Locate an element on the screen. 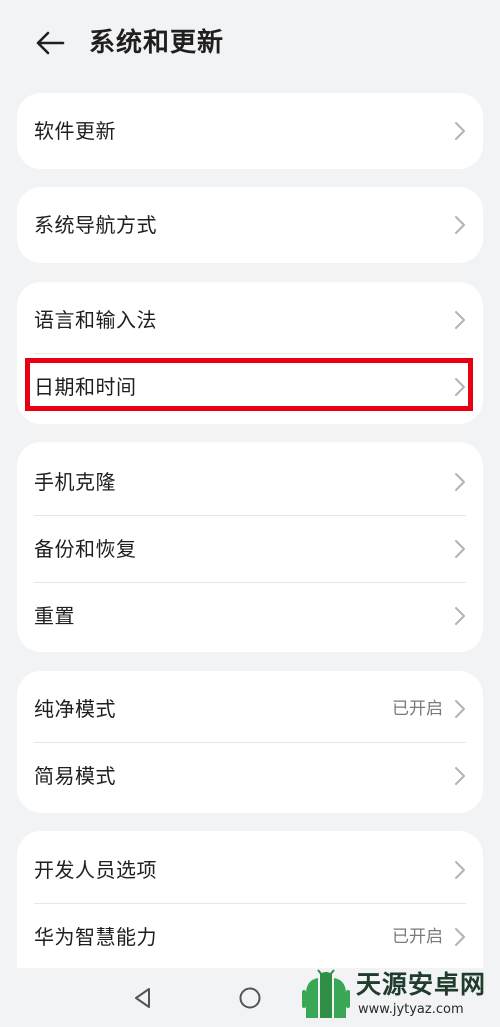  watermark-url: www.jytyaz.com is located at coordinates (411, 1009).